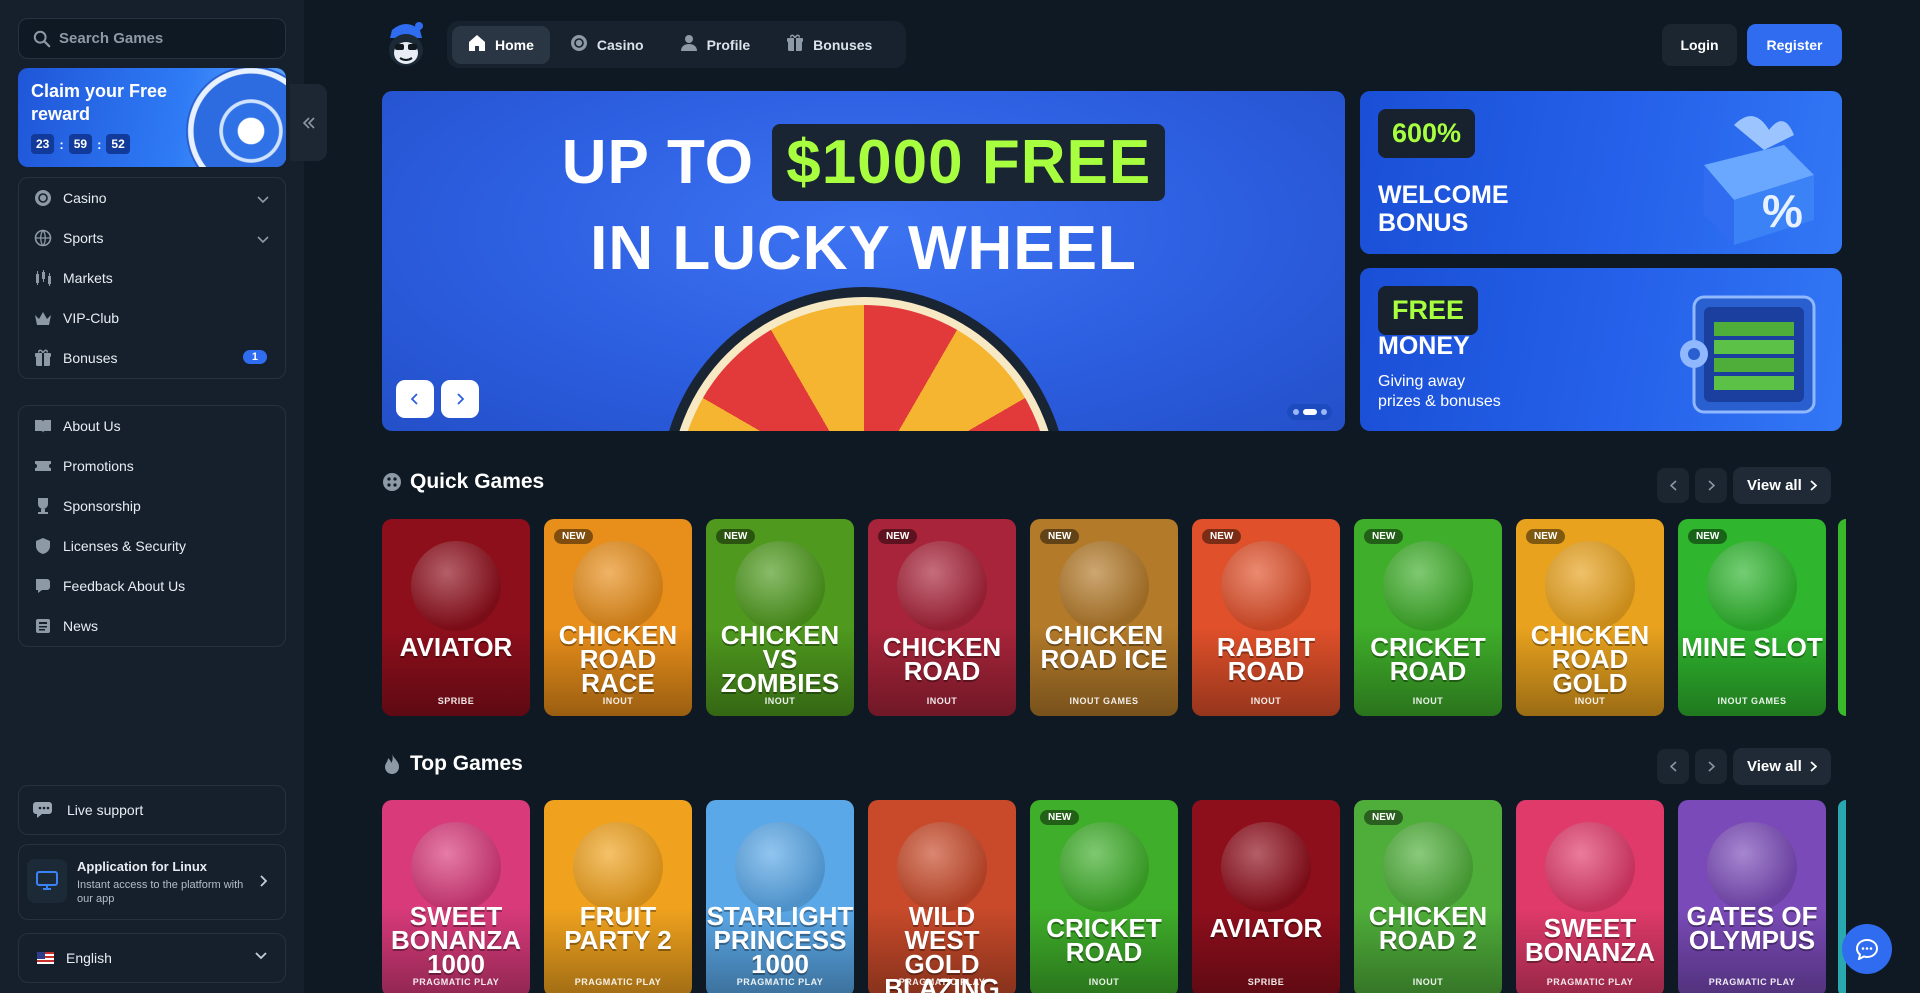  I want to click on game-card: NEW CHICKEN ROAD GOLD INOUT, so click(1590, 617).